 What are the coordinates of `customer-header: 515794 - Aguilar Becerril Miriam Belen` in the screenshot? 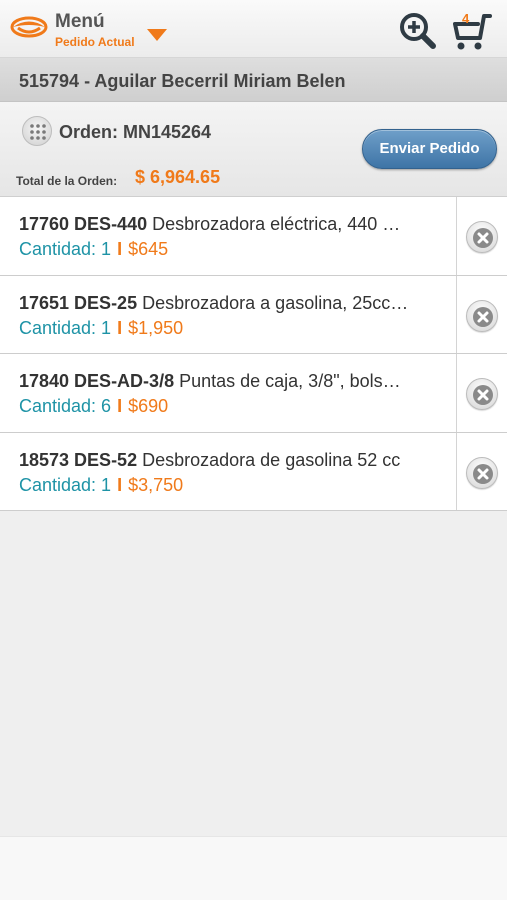 It's located at (253, 80).